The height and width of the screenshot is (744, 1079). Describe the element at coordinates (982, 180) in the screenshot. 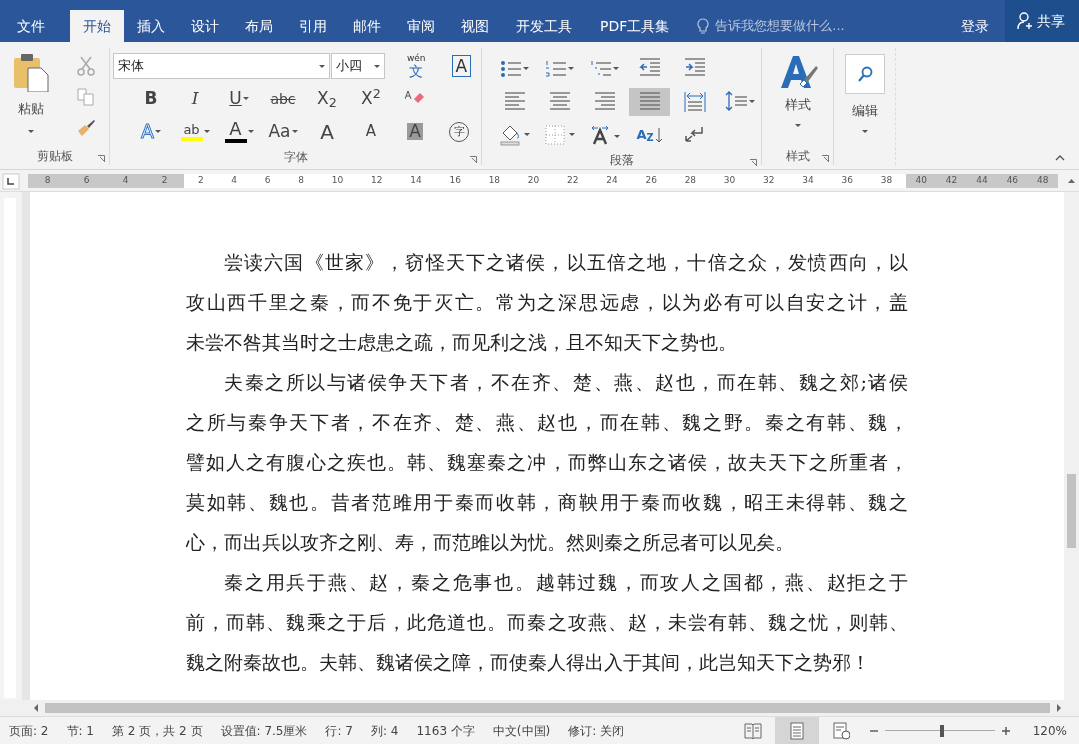

I see `ruler-number: 44` at that location.